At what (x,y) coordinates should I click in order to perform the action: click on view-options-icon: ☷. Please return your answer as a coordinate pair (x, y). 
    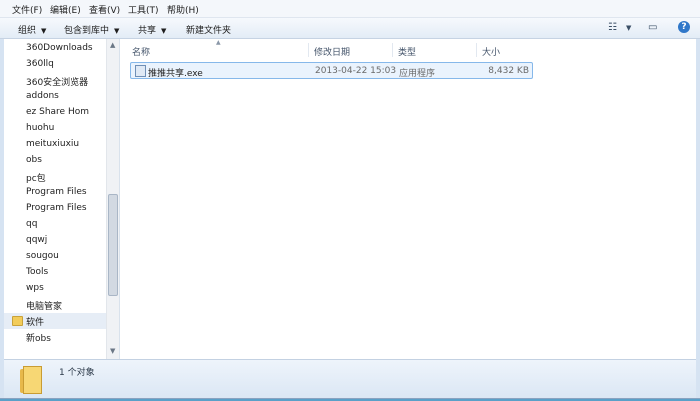
    Looking at the image, I should click on (612, 27).